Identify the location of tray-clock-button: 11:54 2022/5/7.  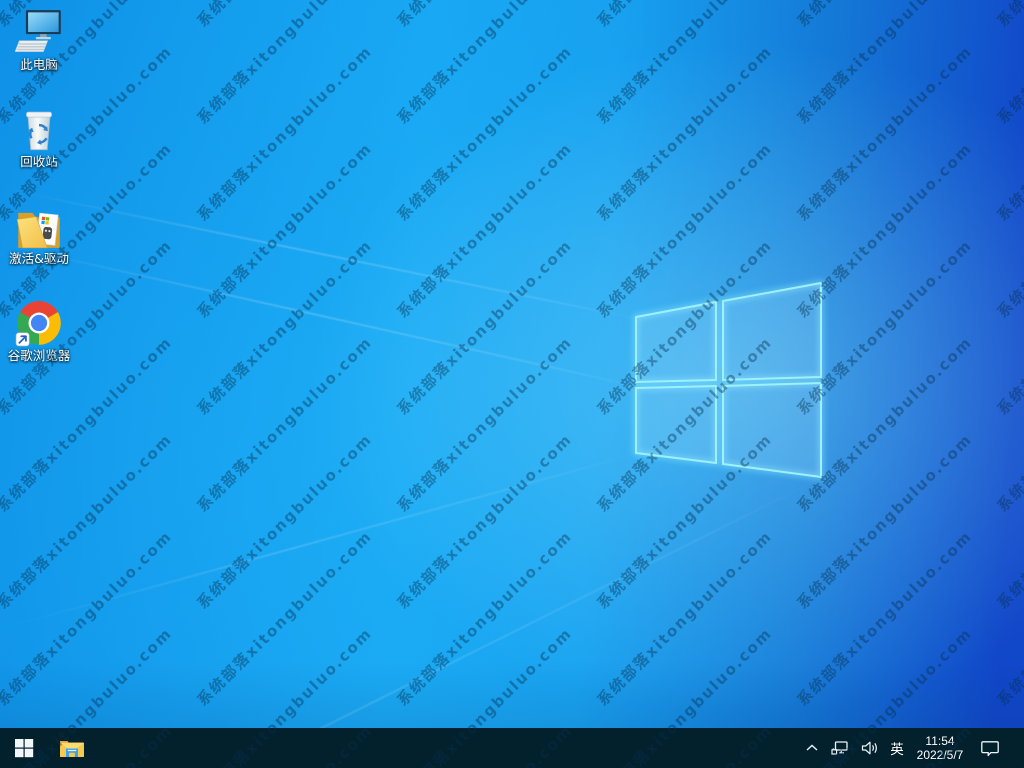
(940, 748).